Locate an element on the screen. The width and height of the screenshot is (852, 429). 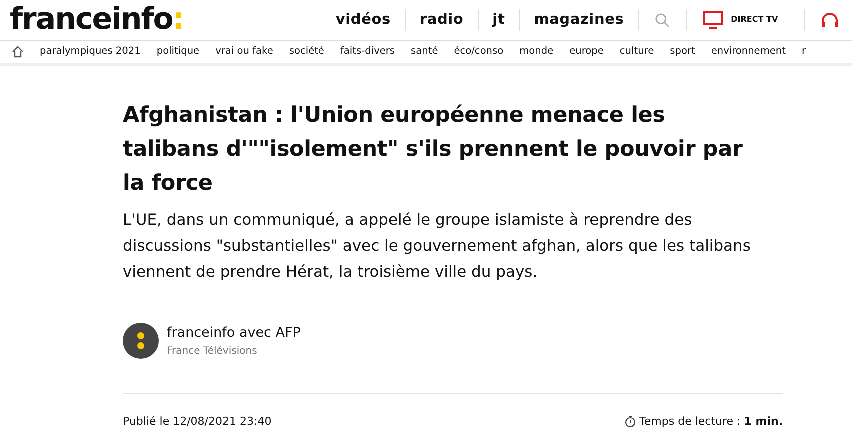
nav-link: vrai ou fake is located at coordinates (245, 52).